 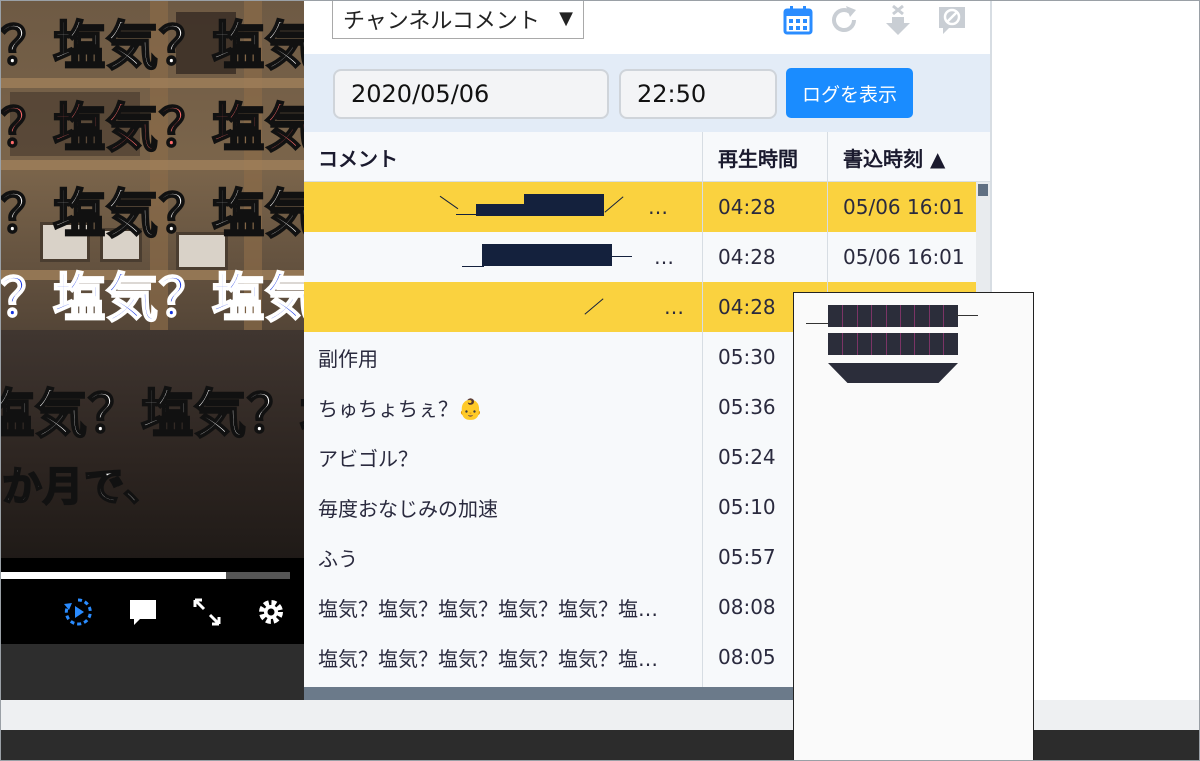 I want to click on scene-shelf, so click(x=152, y=165).